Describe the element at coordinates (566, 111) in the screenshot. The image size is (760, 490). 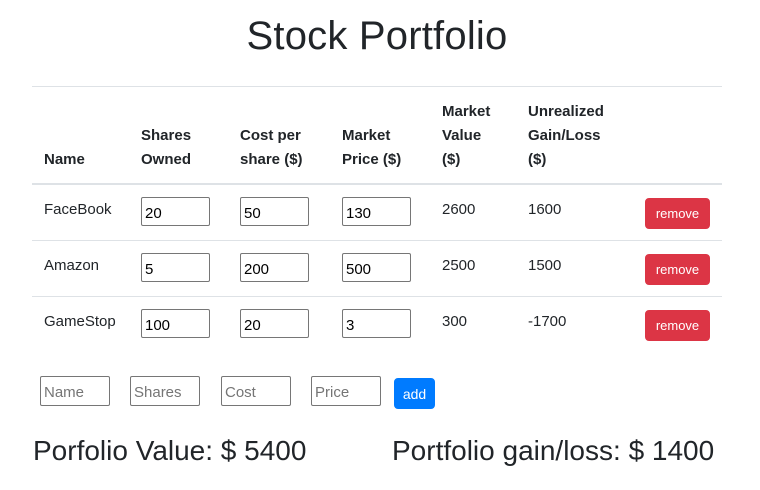
I see `header-gain-line-1: Unrealized` at that location.